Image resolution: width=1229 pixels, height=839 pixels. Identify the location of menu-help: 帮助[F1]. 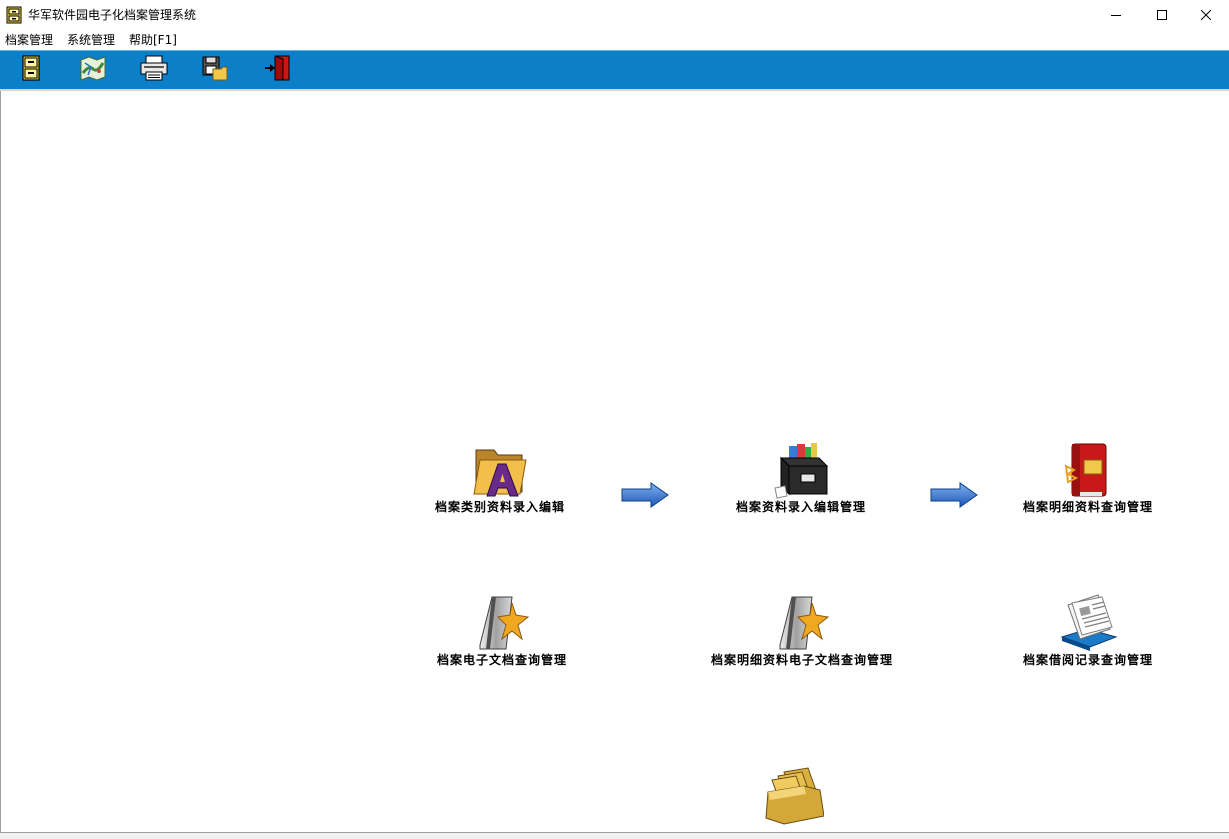
(153, 40).